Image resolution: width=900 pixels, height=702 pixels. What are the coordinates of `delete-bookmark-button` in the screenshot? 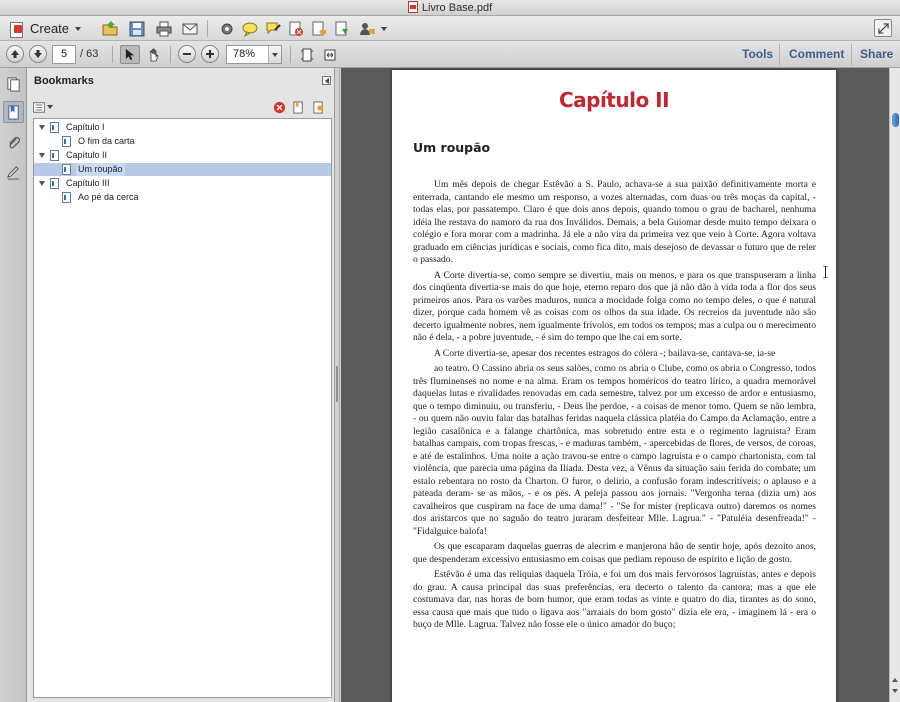 It's located at (279, 107).